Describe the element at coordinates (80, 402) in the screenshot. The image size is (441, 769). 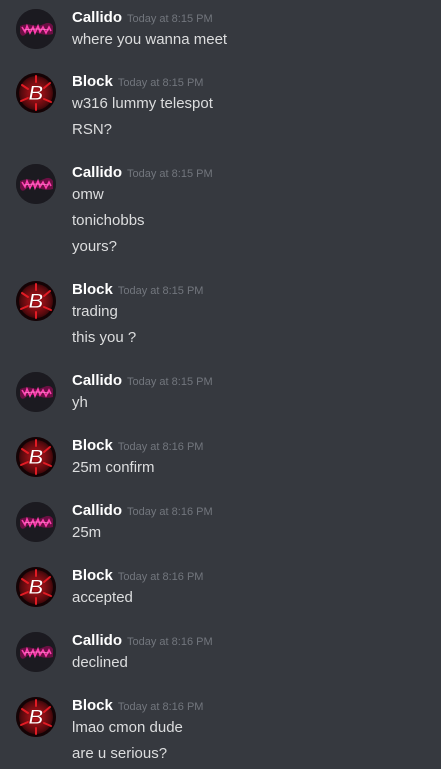
I see `message-text: yh` at that location.